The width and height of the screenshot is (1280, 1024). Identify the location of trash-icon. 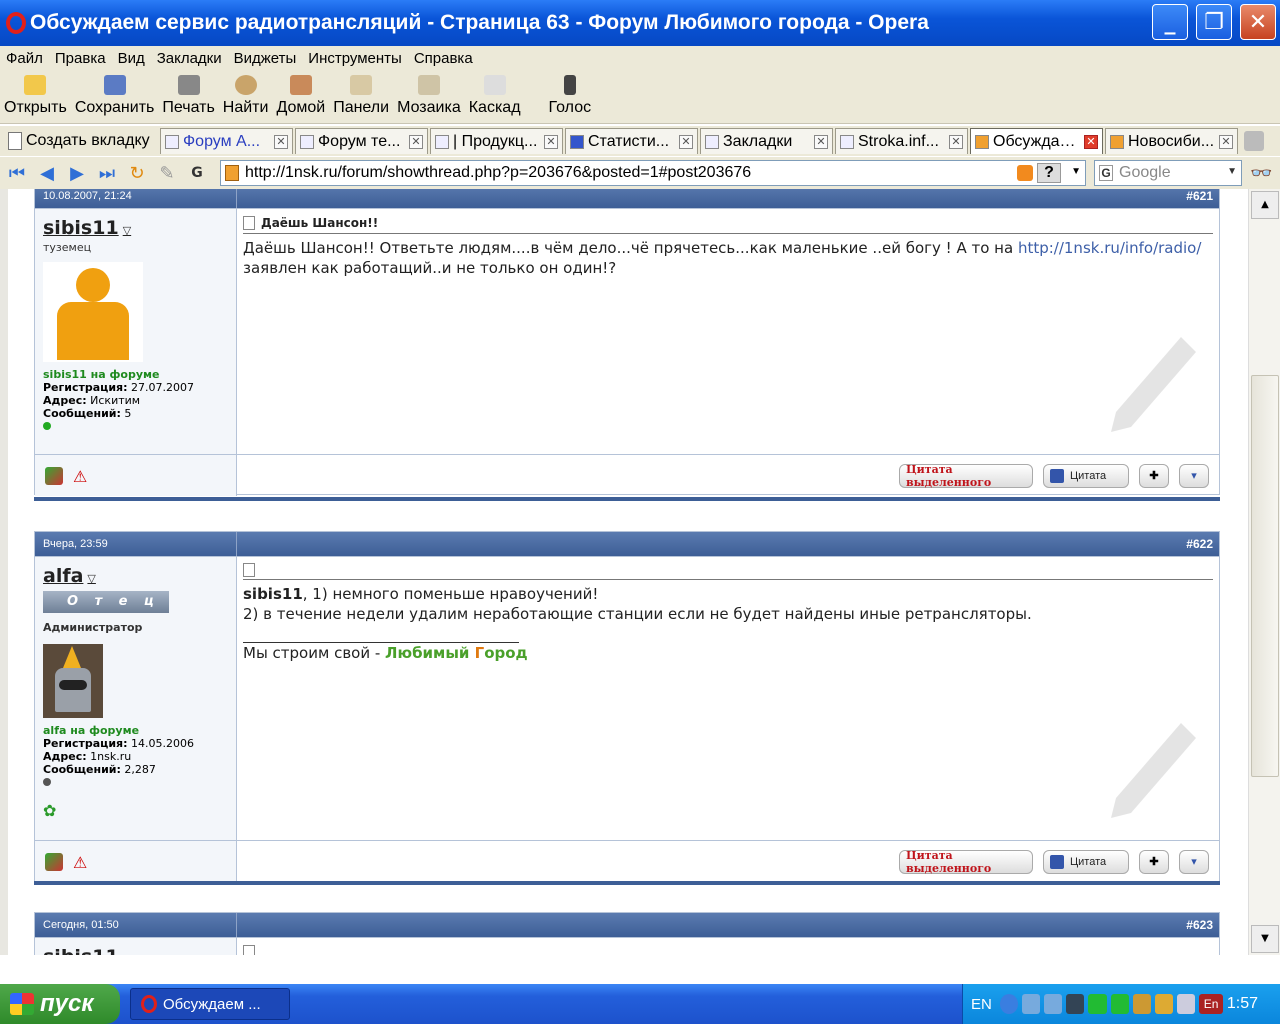
(1254, 141).